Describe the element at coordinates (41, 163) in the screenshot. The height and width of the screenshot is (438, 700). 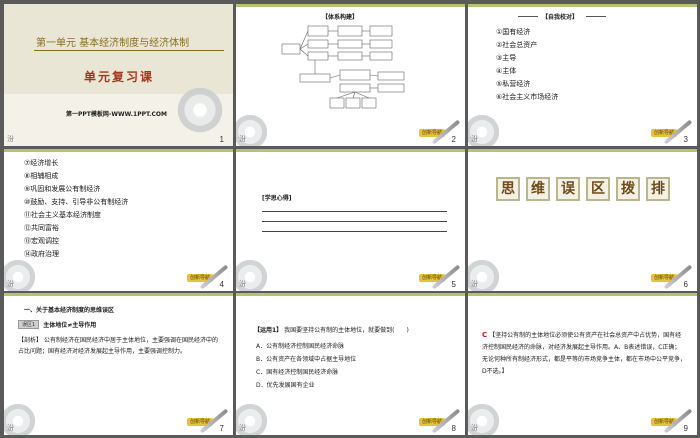
I see `answer-item: ⑦经济增长` at that location.